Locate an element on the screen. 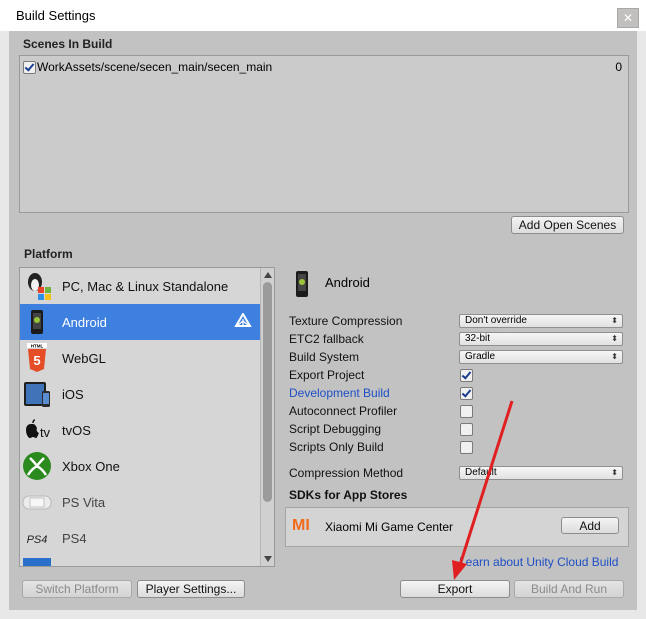 Image resolution: width=646 pixels, height=619 pixels. scene-index: 0 is located at coordinates (618, 67).